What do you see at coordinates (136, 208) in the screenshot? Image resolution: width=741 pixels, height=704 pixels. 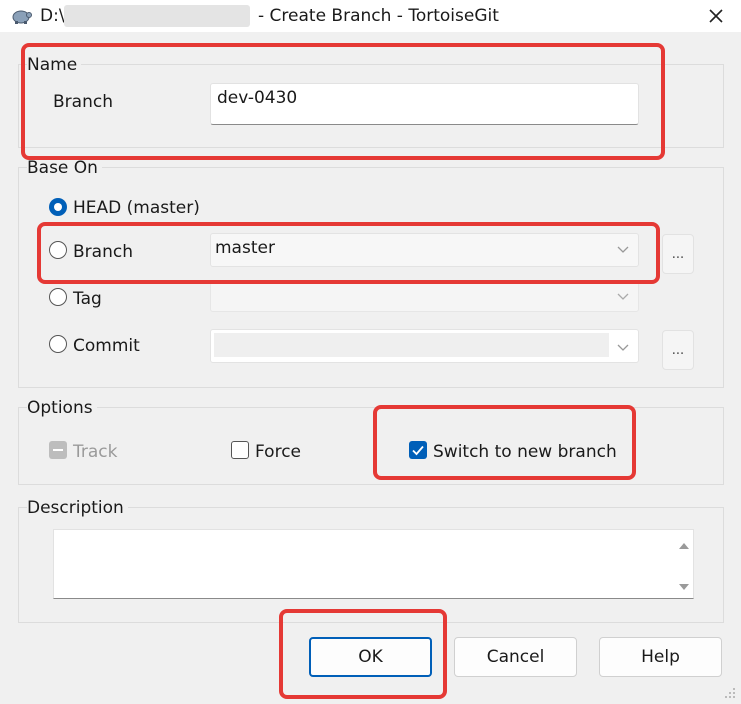 I see `head-radio-label: HEAD (master)` at bounding box center [136, 208].